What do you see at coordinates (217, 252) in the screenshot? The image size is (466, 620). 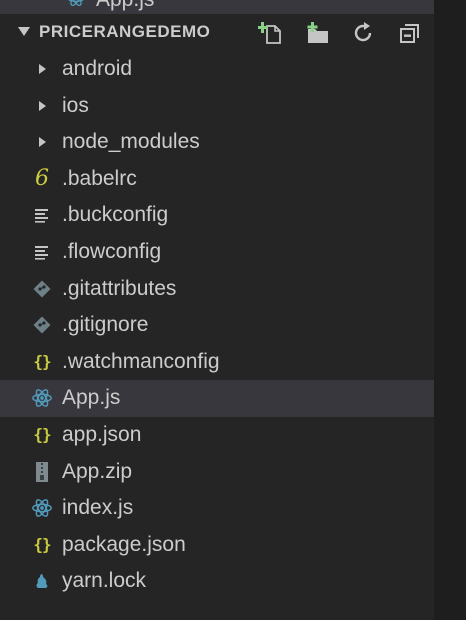 I see `tree-item-flowconfig: .flowconfig` at bounding box center [217, 252].